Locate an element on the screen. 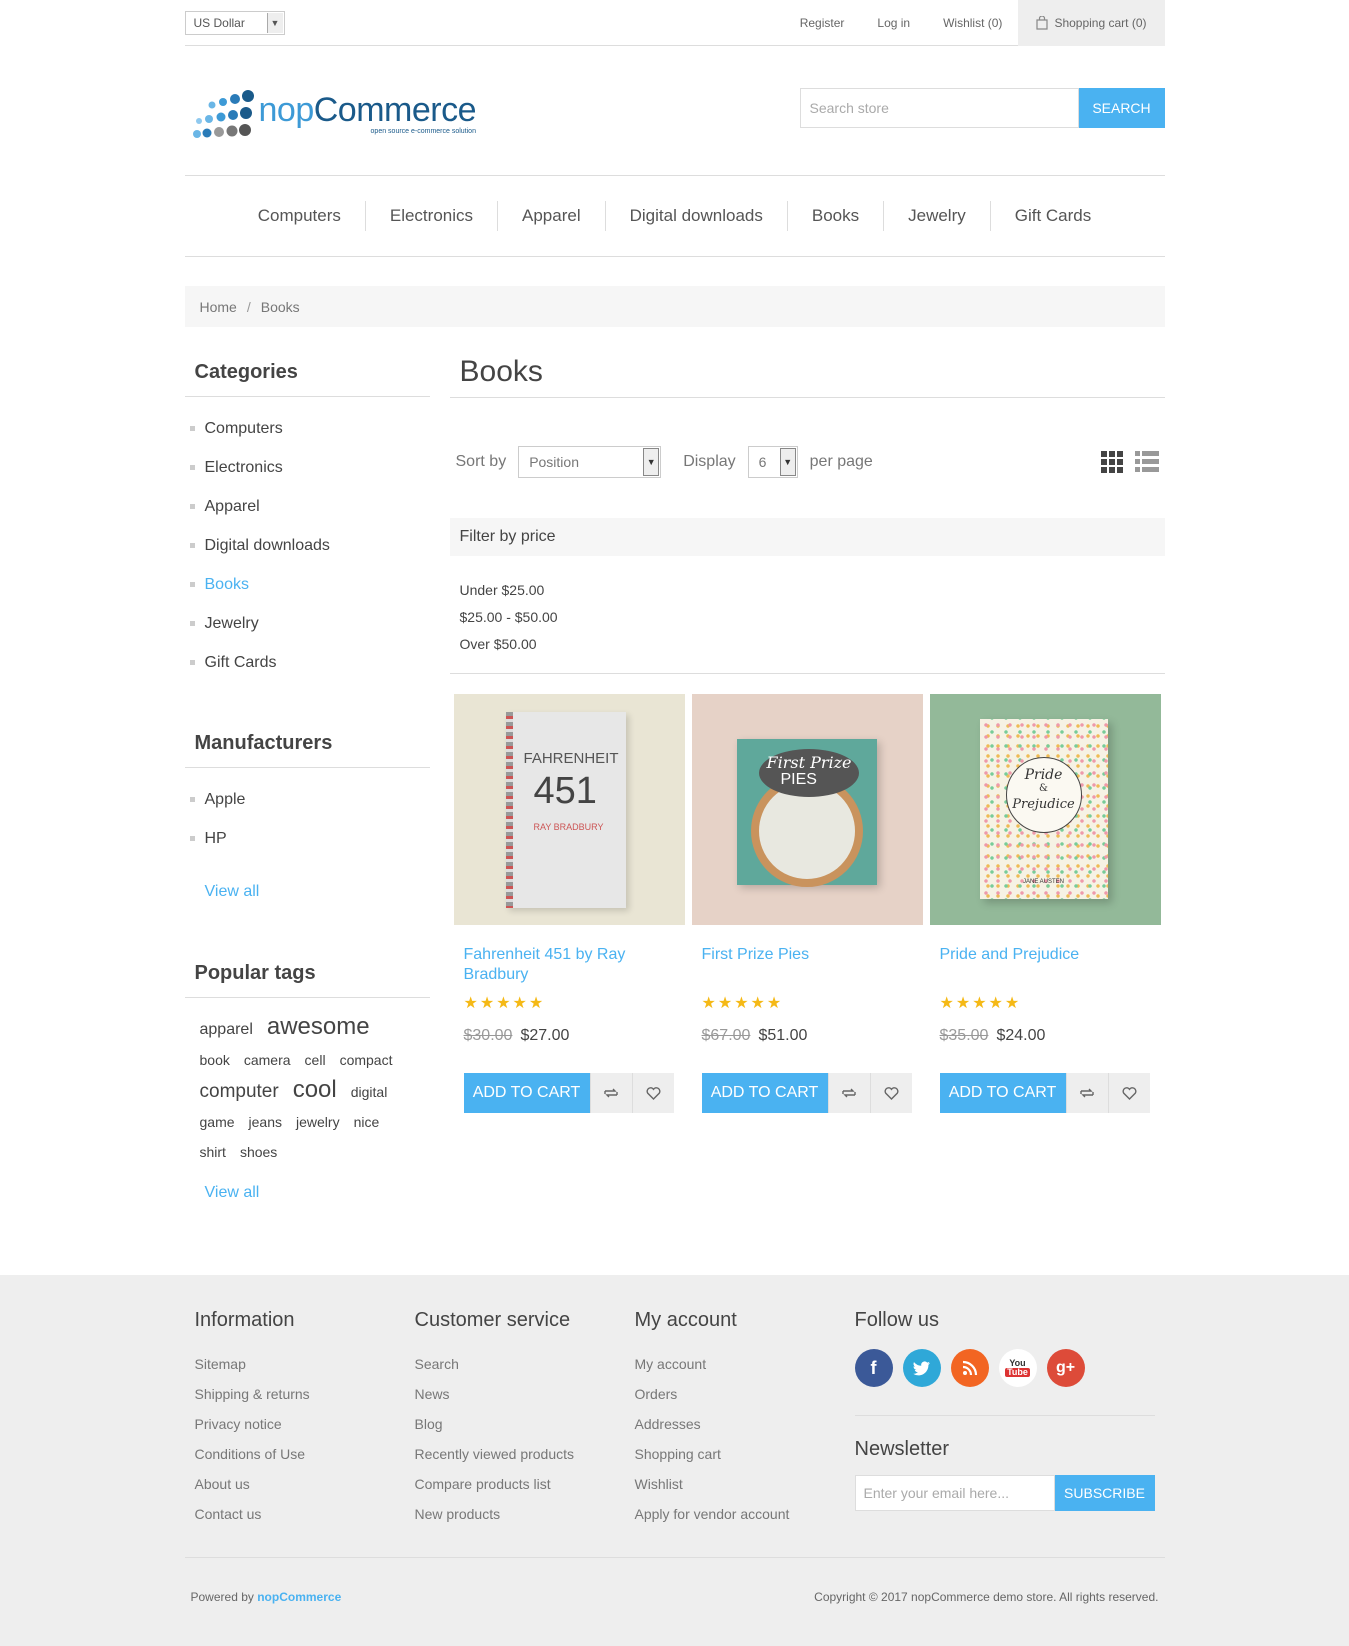 The width and height of the screenshot is (1349, 1646). nav-item: Gift Cards is located at coordinates (1053, 216).